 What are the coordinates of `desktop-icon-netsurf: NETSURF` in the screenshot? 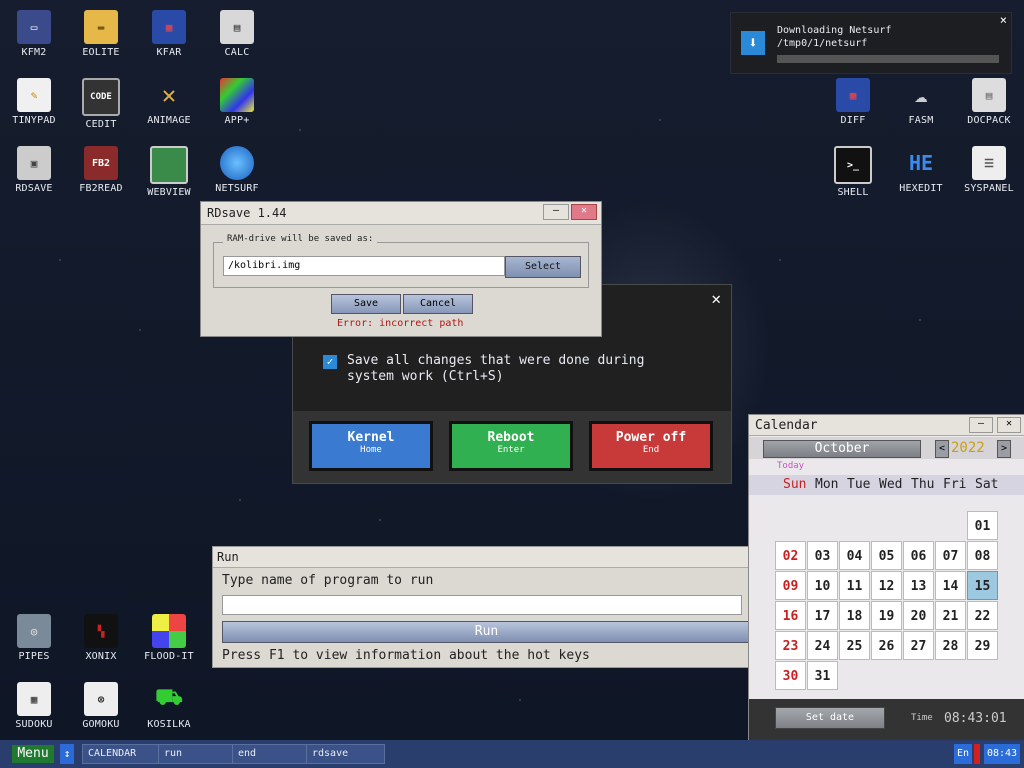 It's located at (237, 170).